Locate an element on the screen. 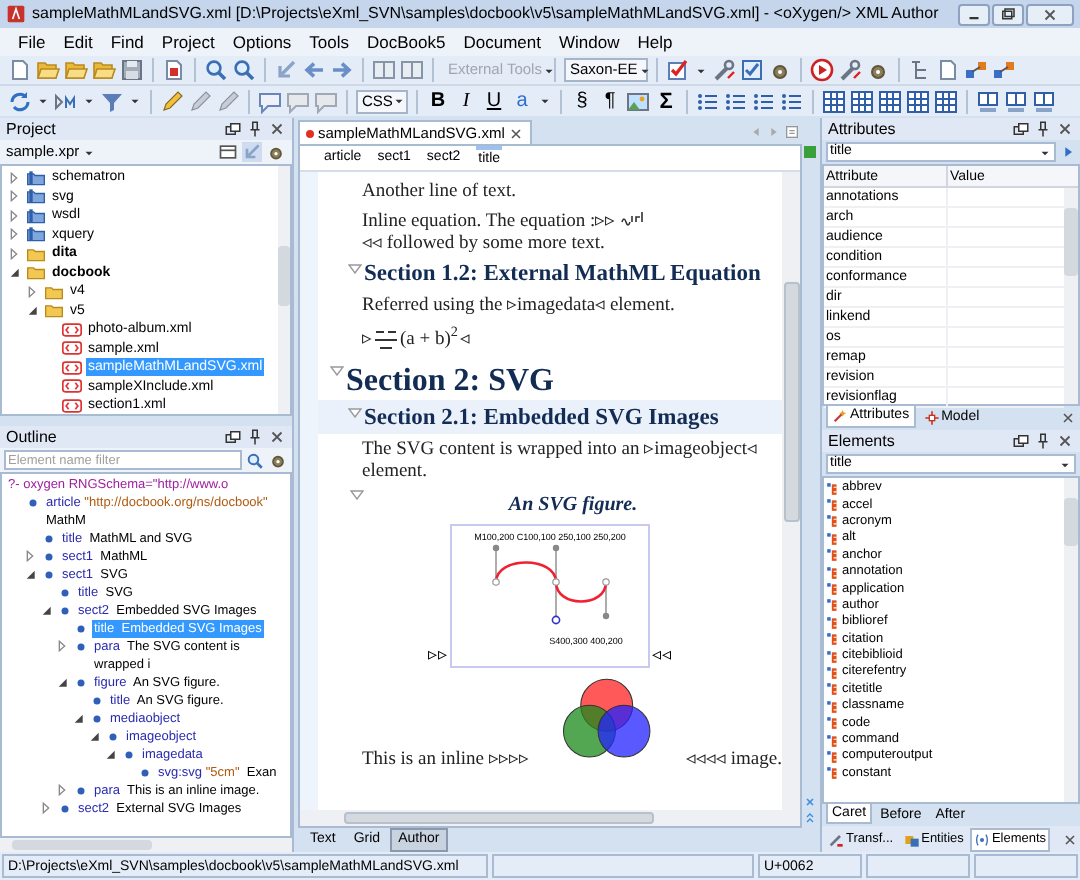 The height and width of the screenshot is (880, 1080). figure-title: An SVG figure. is located at coordinates (573, 506).